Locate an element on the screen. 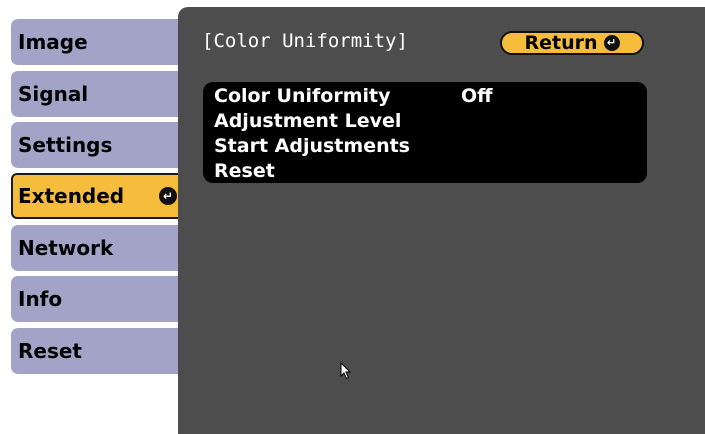  menu-item-label: Reset is located at coordinates (244, 171).